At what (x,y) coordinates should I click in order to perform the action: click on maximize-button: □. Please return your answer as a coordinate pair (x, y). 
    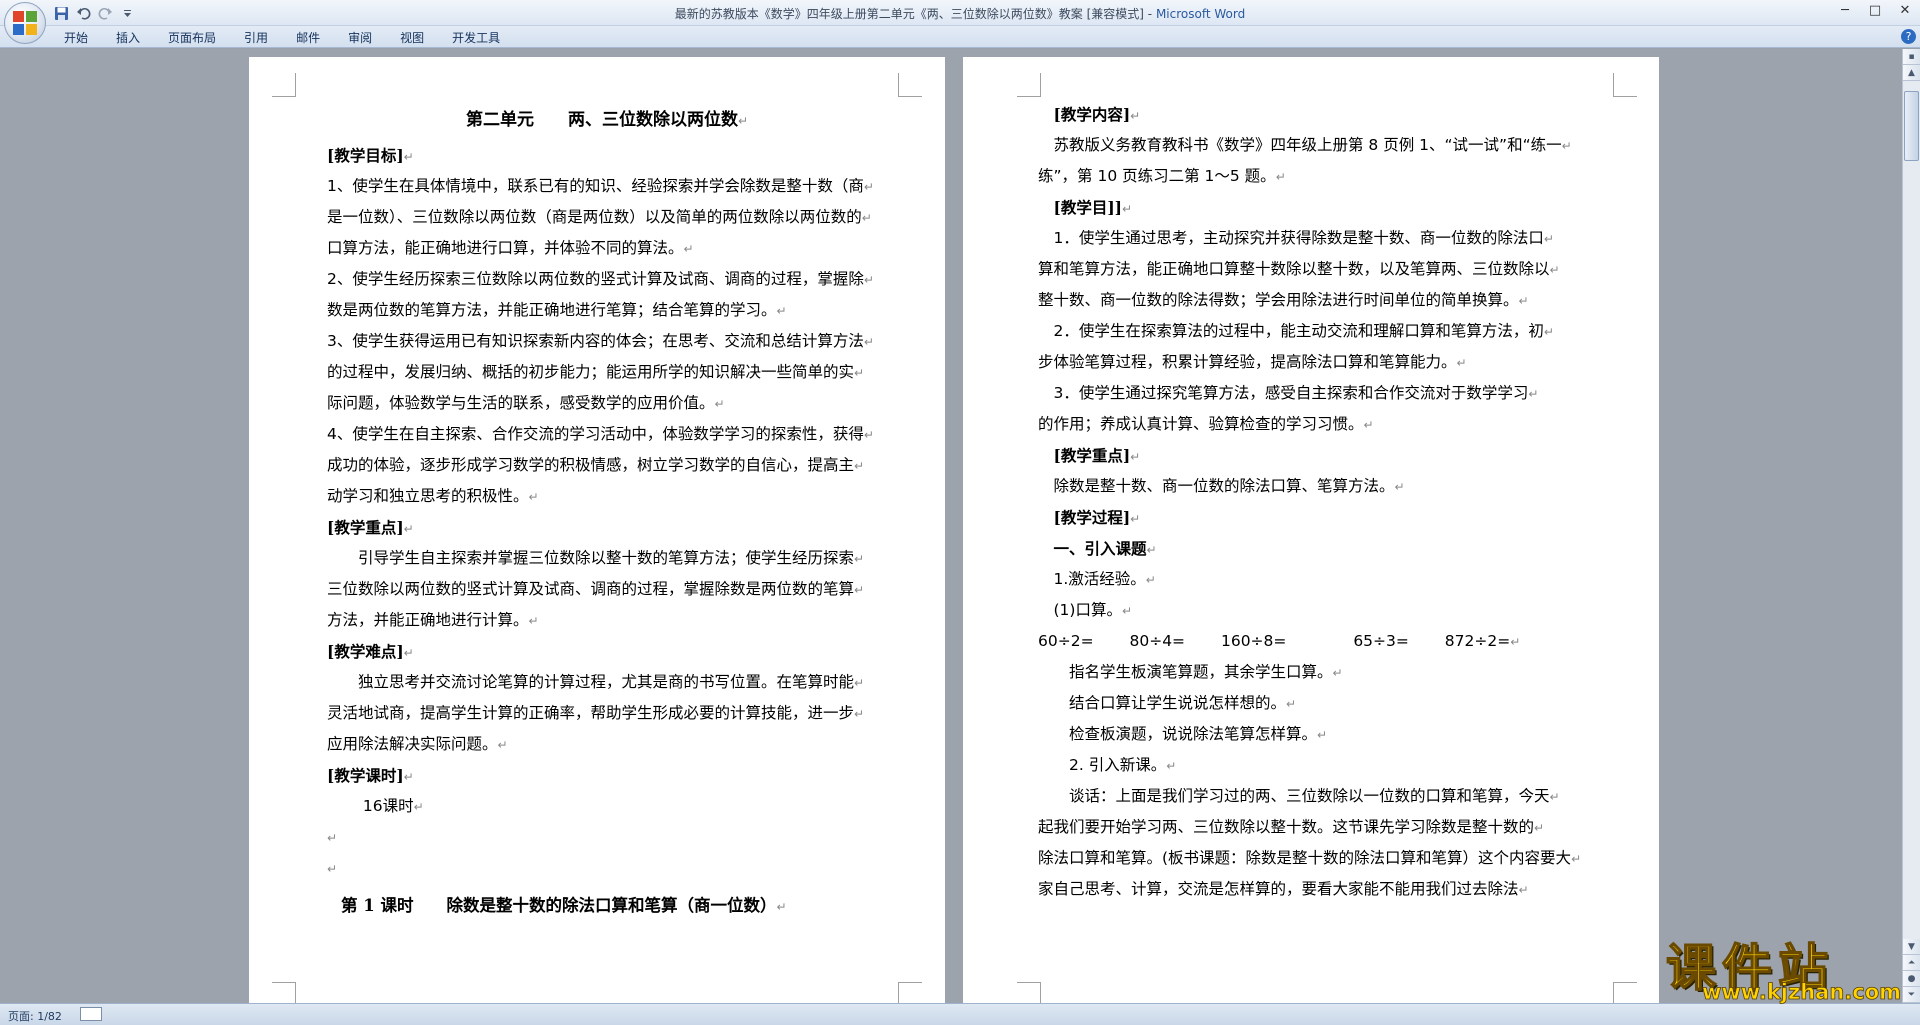
    Looking at the image, I should click on (1875, 10).